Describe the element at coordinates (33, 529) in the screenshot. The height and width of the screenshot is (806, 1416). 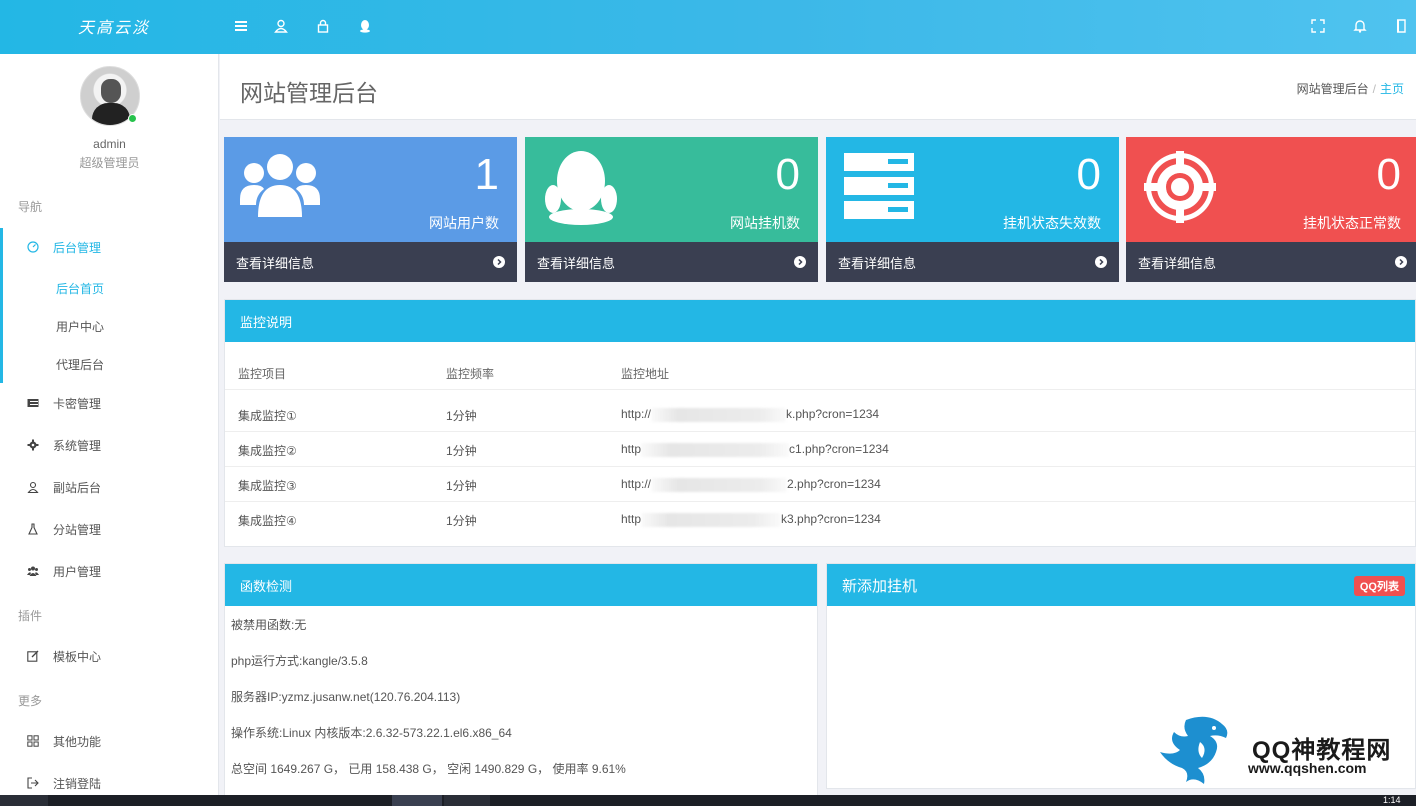
I see `flask-icon` at that location.